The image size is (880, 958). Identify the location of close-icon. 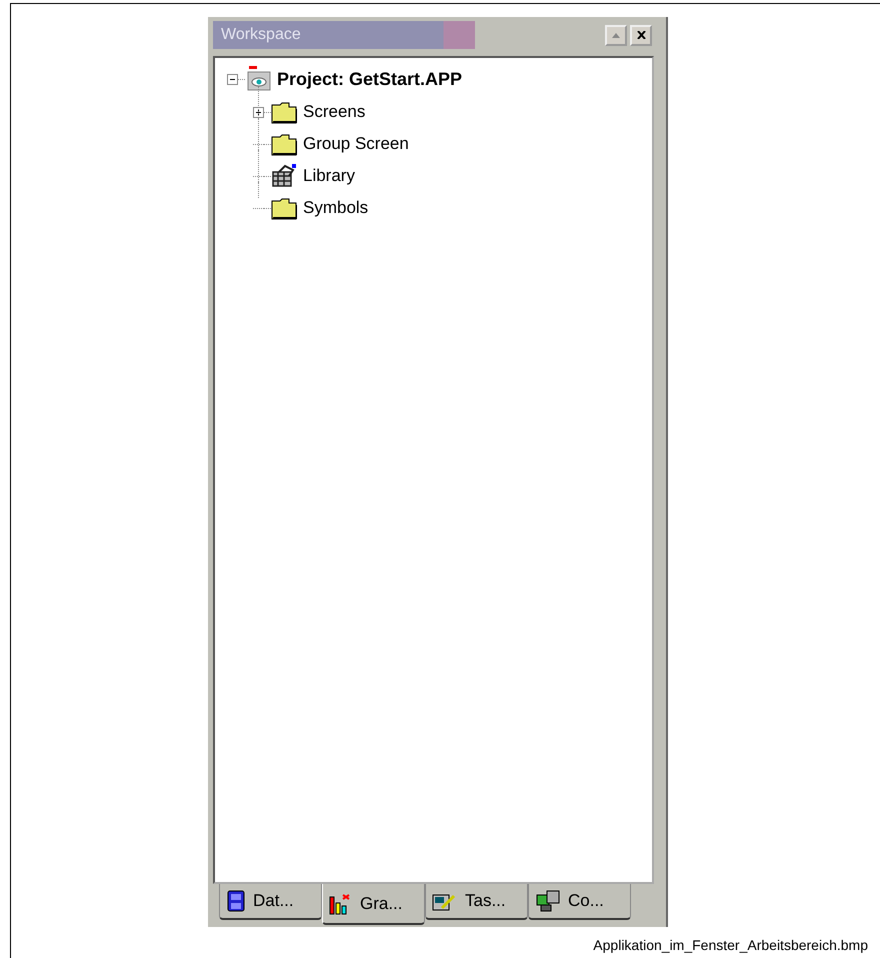
(641, 35).